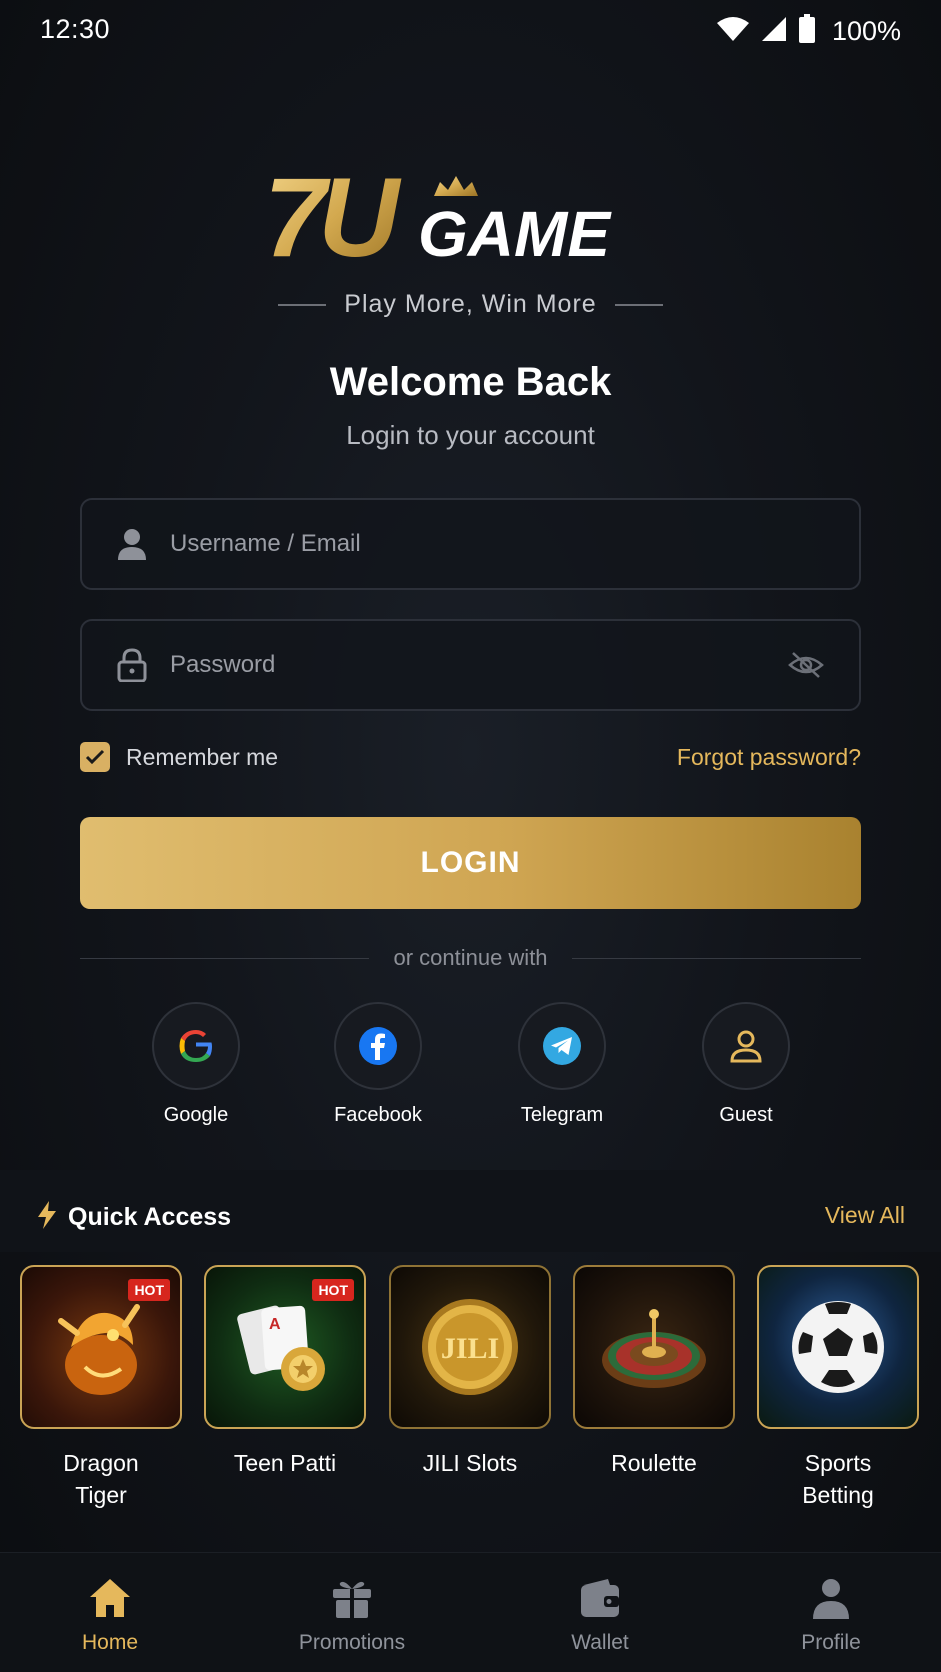  Describe the element at coordinates (302, 304) in the screenshot. I see `tagline-divider-left` at that location.